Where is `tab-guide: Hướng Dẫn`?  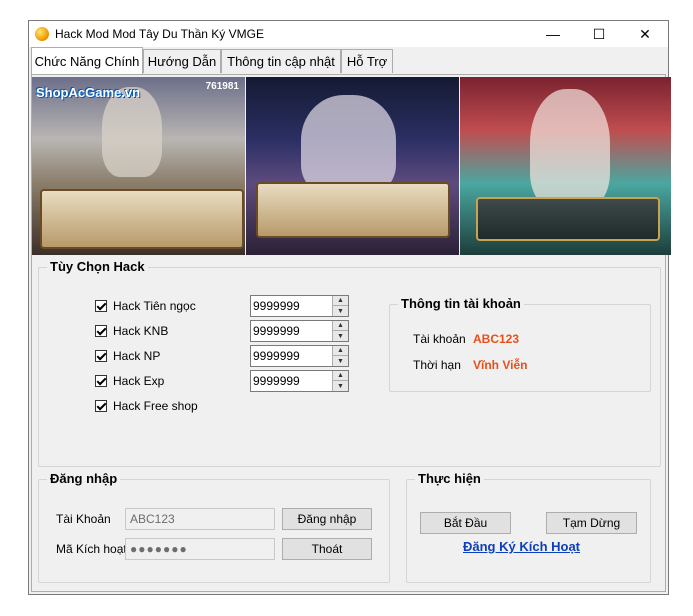
tab-guide: Hướng Dẫn is located at coordinates (182, 61).